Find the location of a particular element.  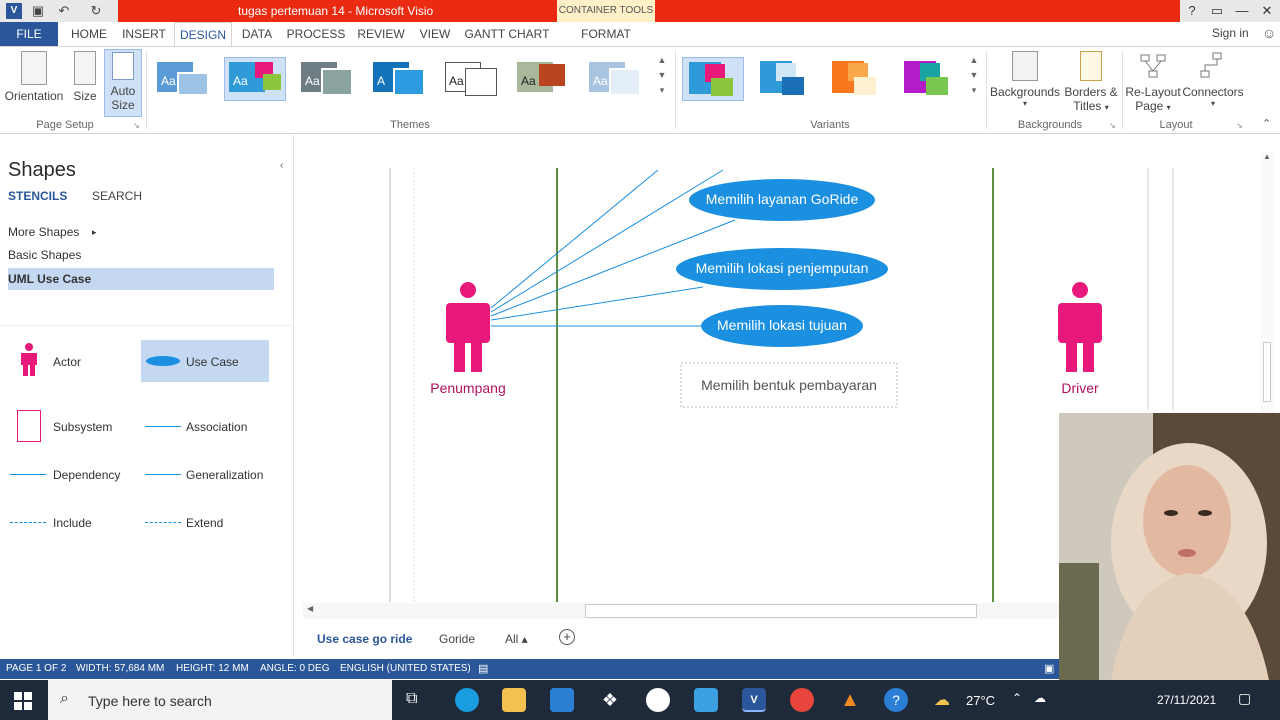

status-angle: ANGLE: 0 DEG is located at coordinates (294, 668).